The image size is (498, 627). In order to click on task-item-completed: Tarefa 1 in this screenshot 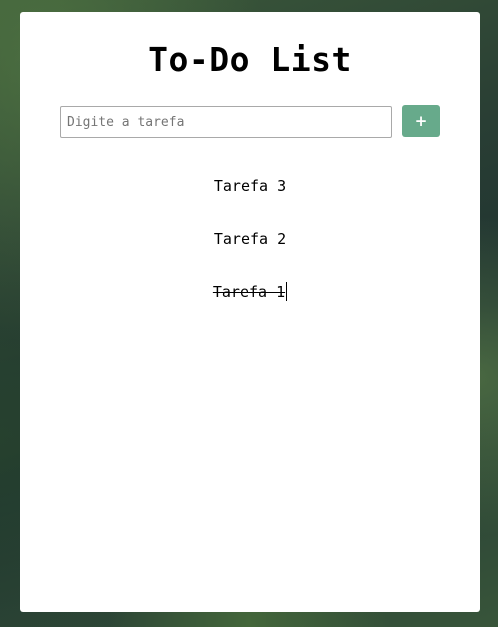, I will do `click(250, 304)`.